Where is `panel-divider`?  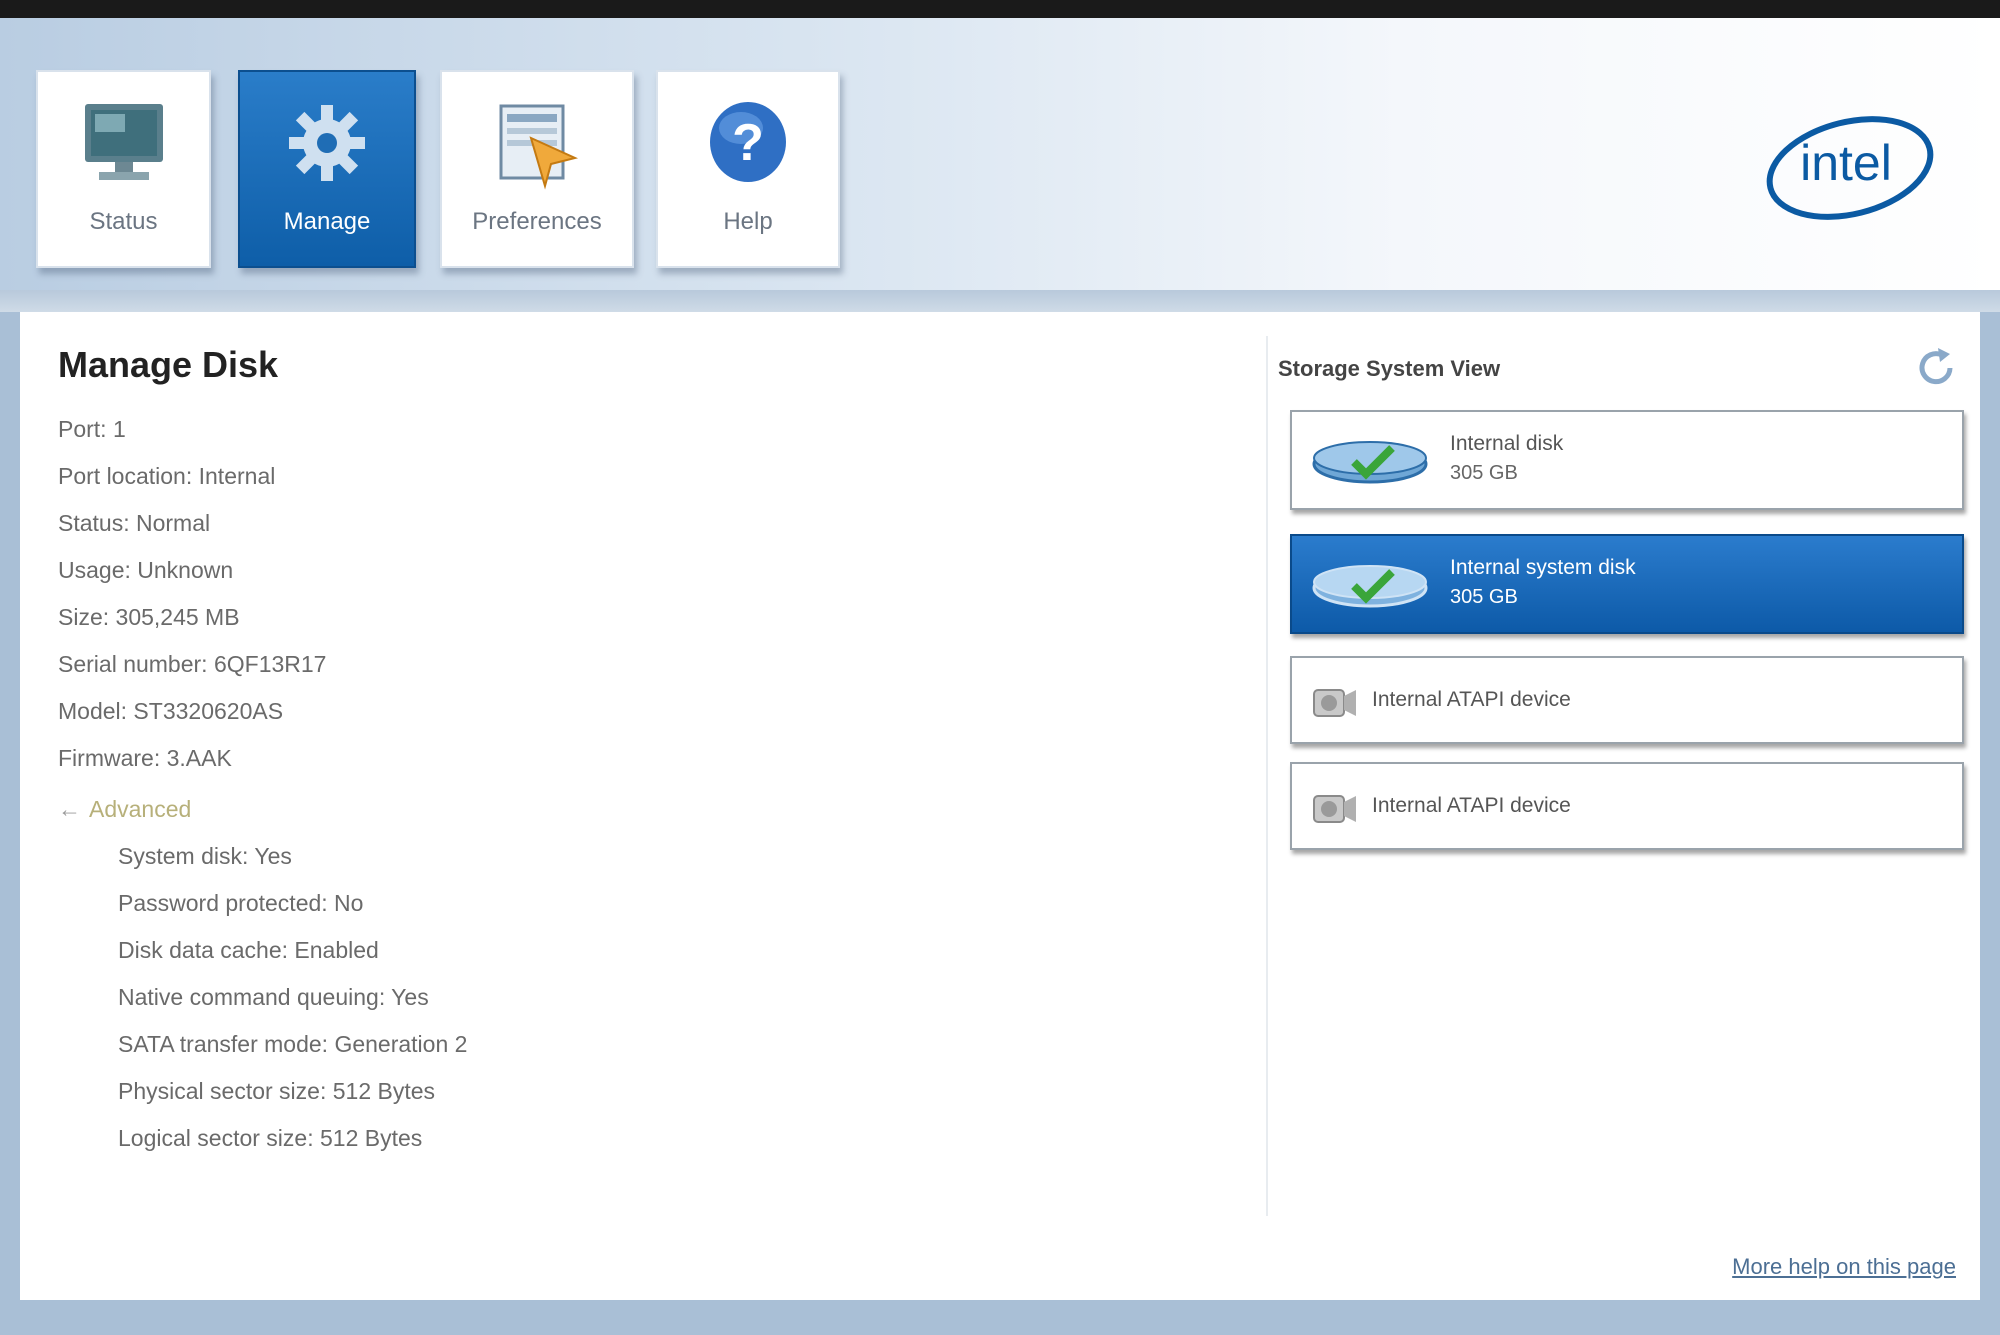 panel-divider is located at coordinates (1267, 776).